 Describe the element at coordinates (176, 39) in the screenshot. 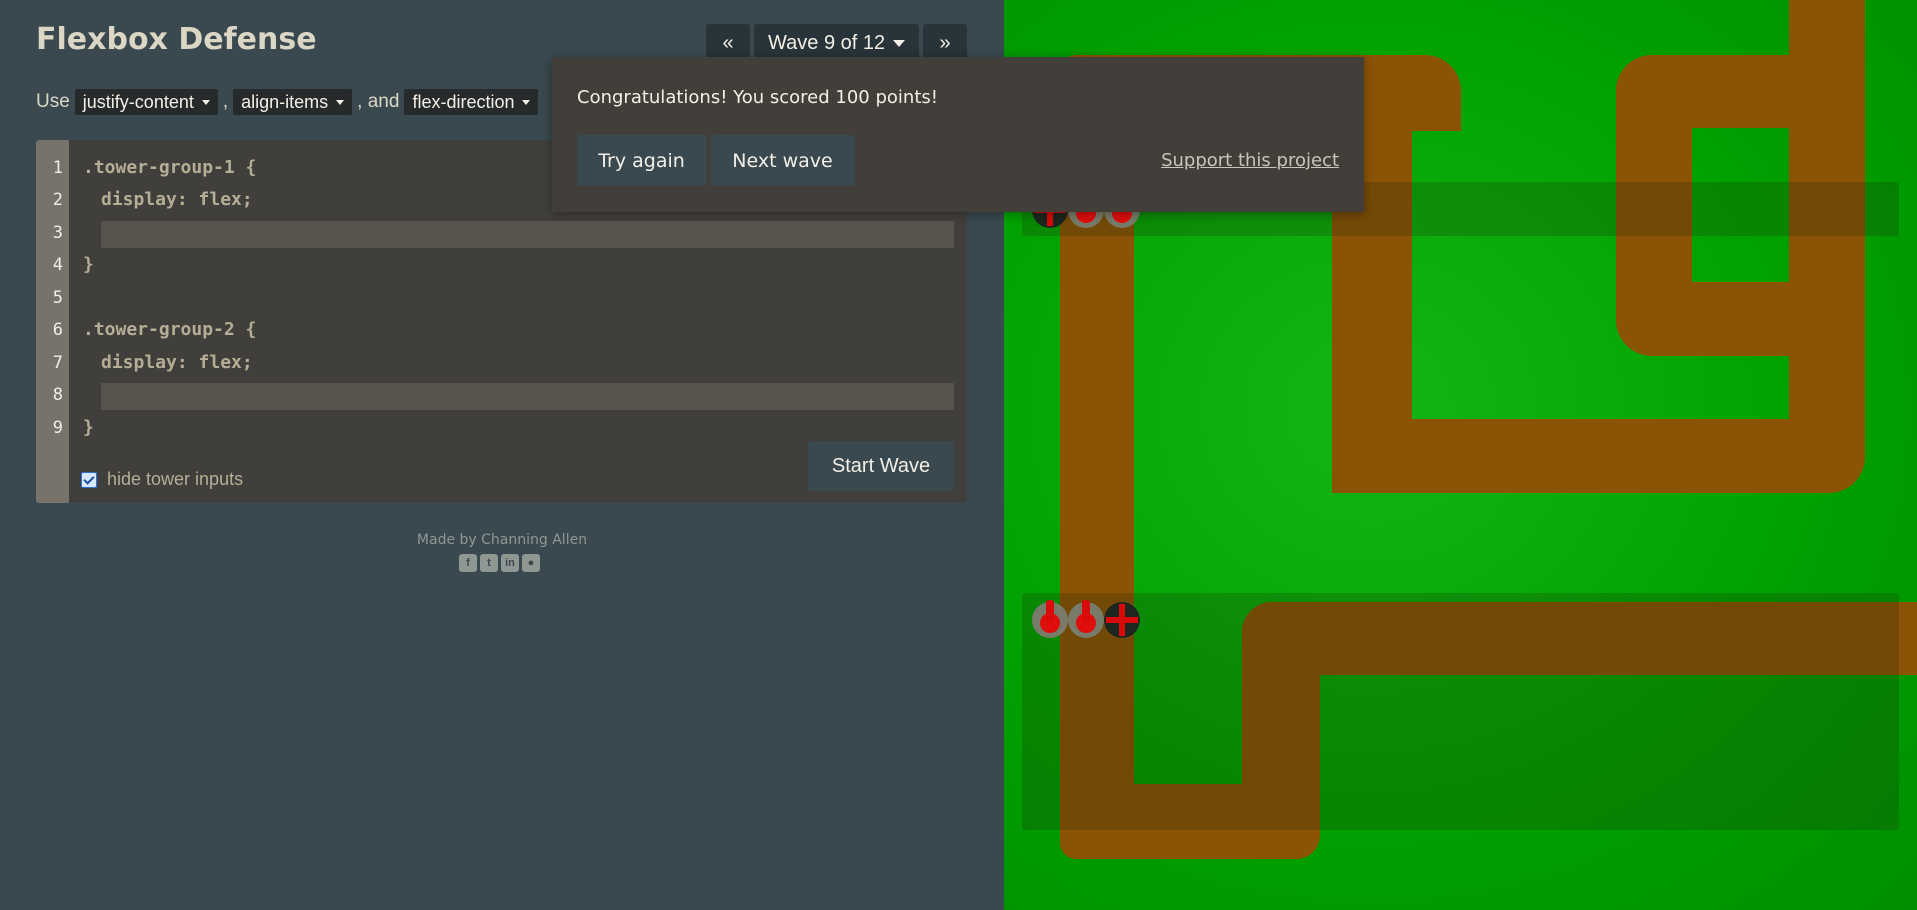

I see `page-title: Flexbox Defense` at that location.